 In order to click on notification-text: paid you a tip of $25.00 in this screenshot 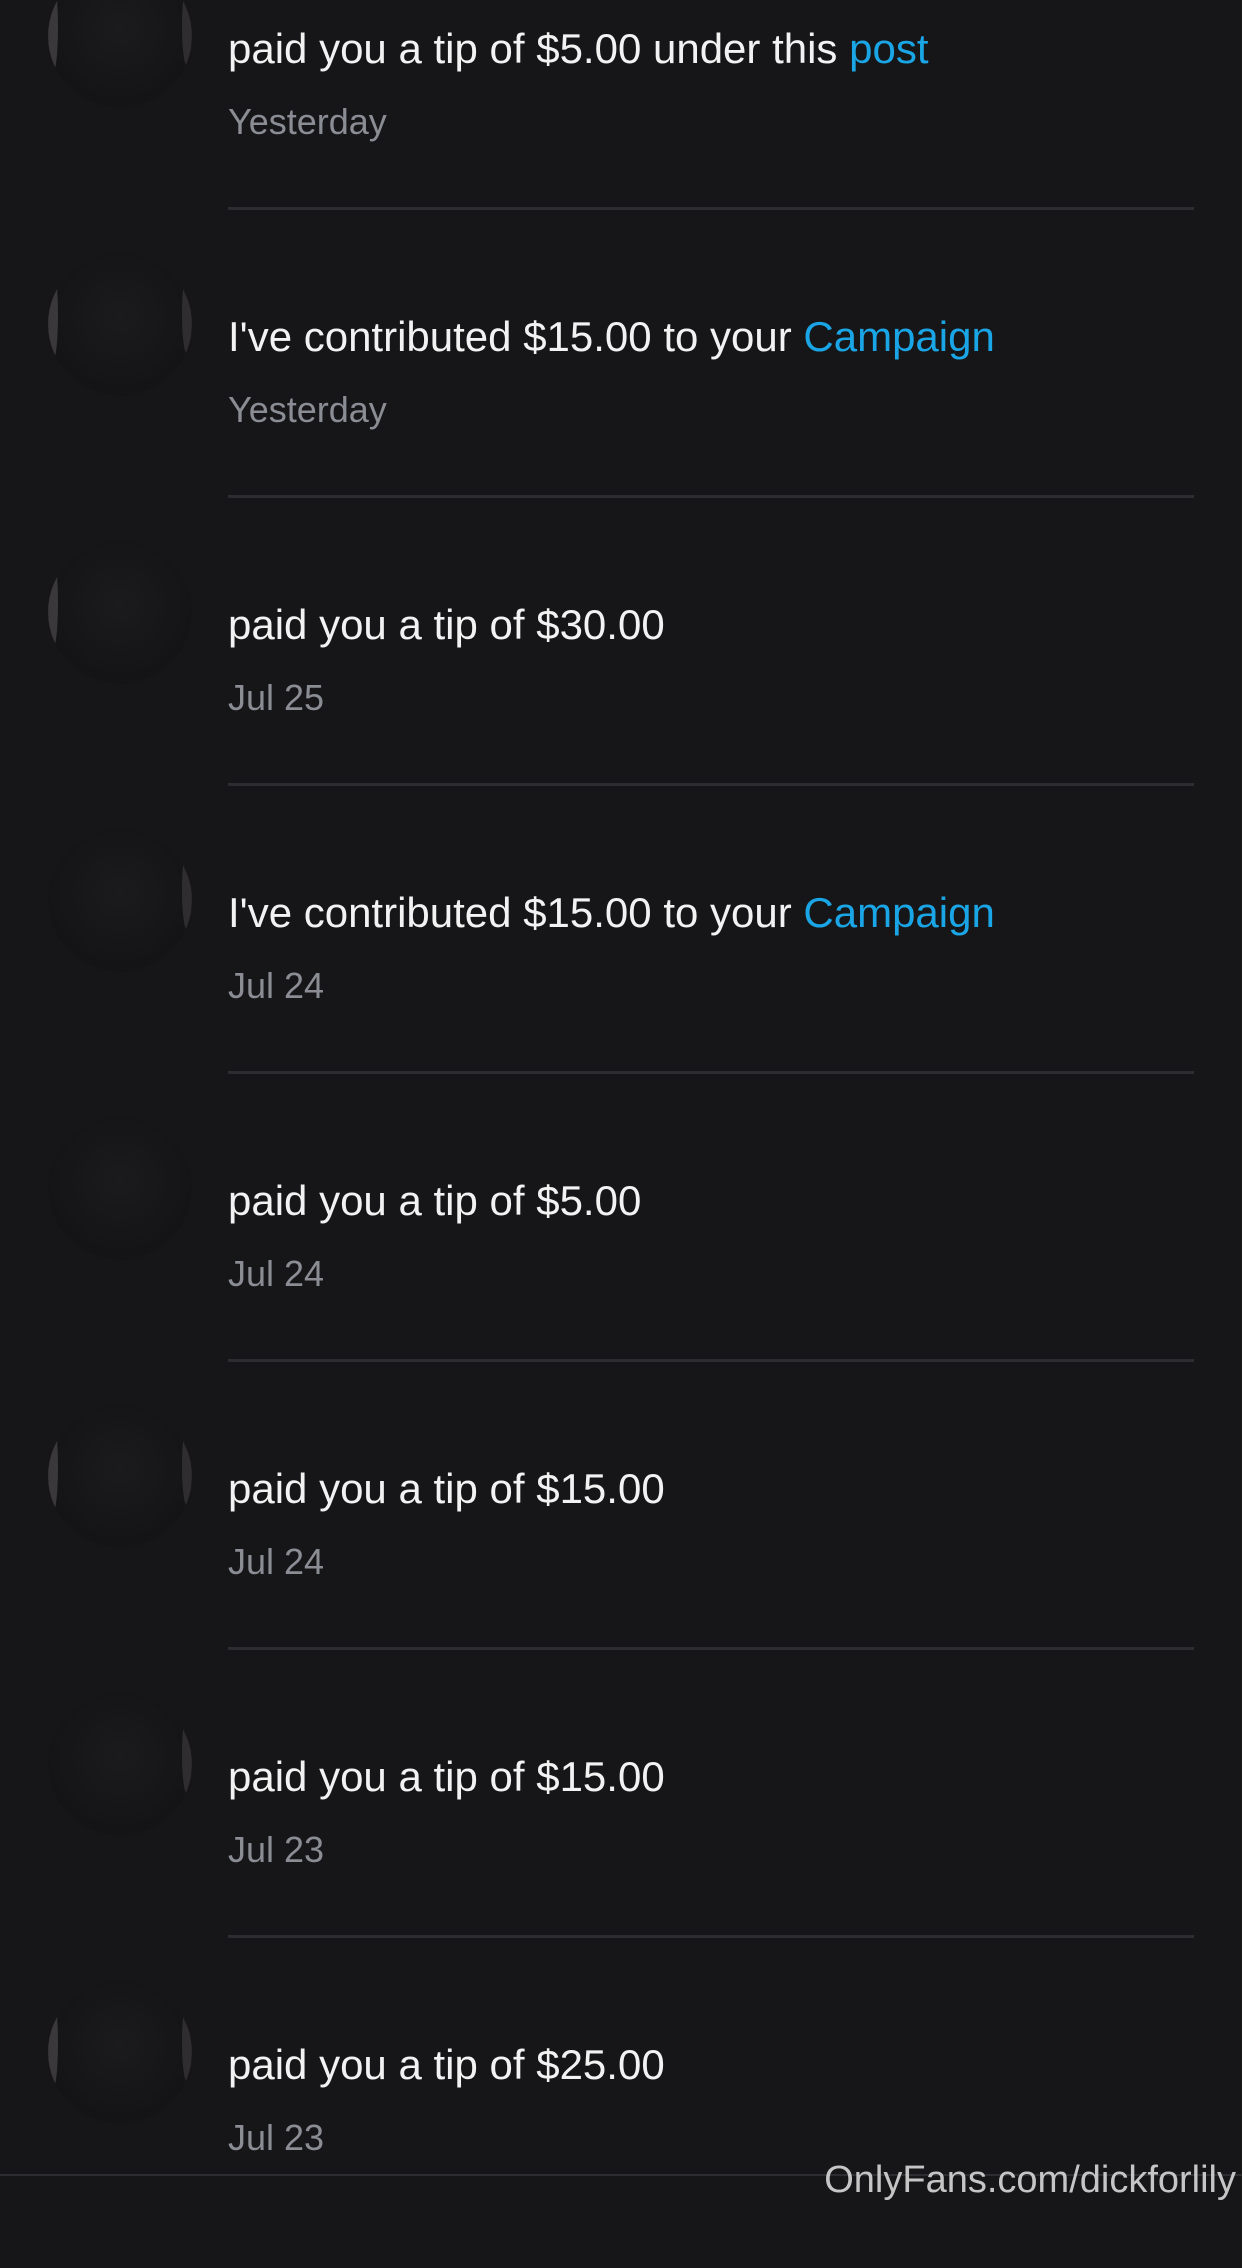, I will do `click(446, 2064)`.